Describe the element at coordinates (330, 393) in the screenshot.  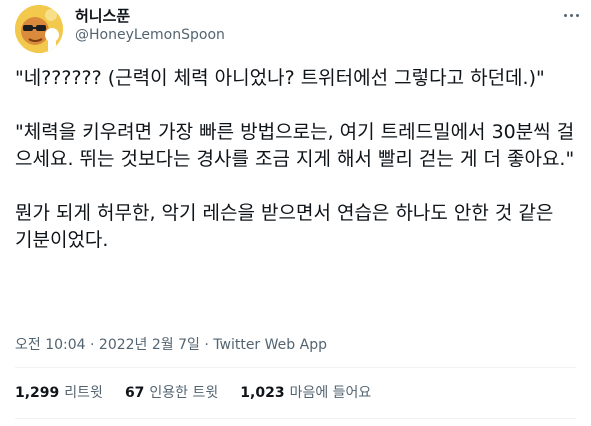
I see `likes-label: 마음에 들어요` at that location.